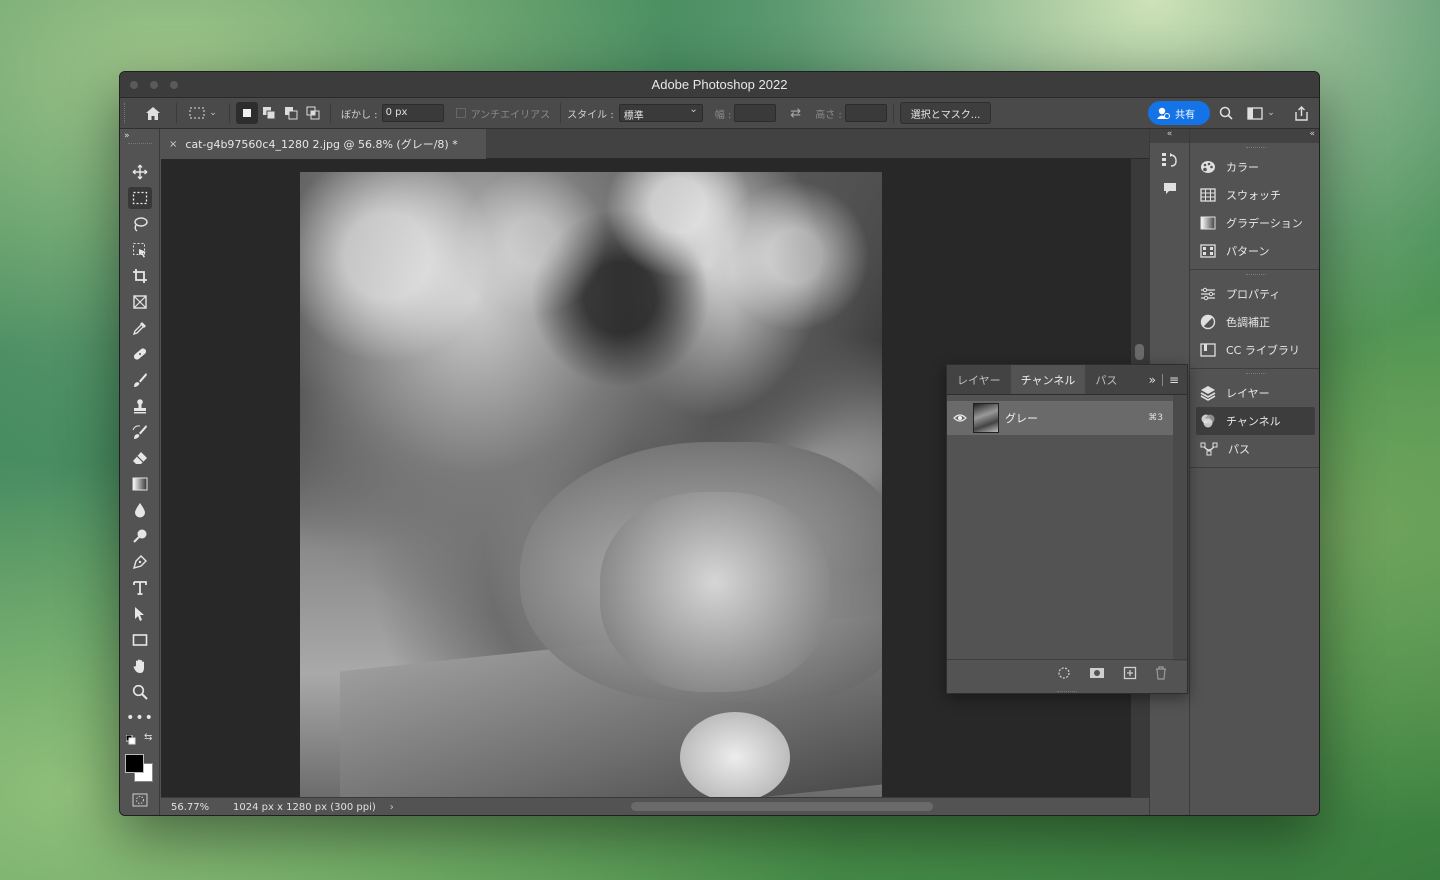 The height and width of the screenshot is (880, 1440). I want to click on zoom-level: 56.77%, so click(197, 807).